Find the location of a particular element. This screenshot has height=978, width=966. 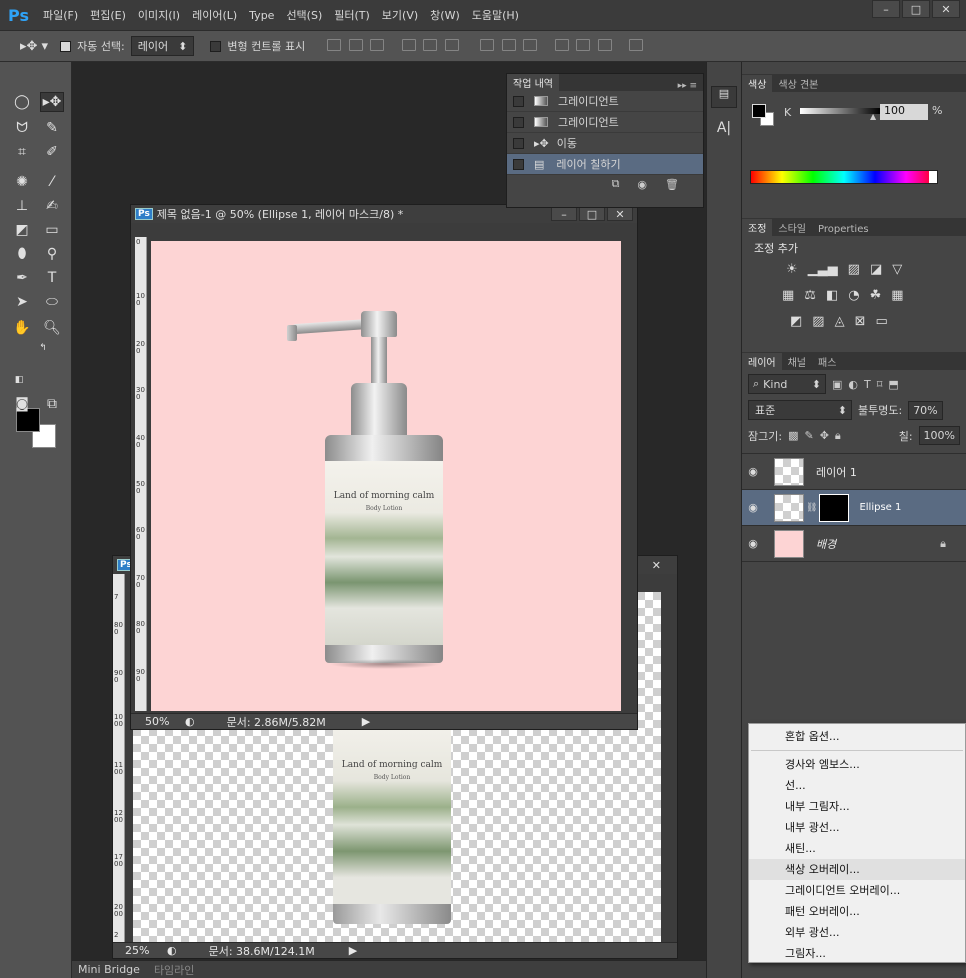

gradient-map-2-icon: ▭ is located at coordinates (882, 321).